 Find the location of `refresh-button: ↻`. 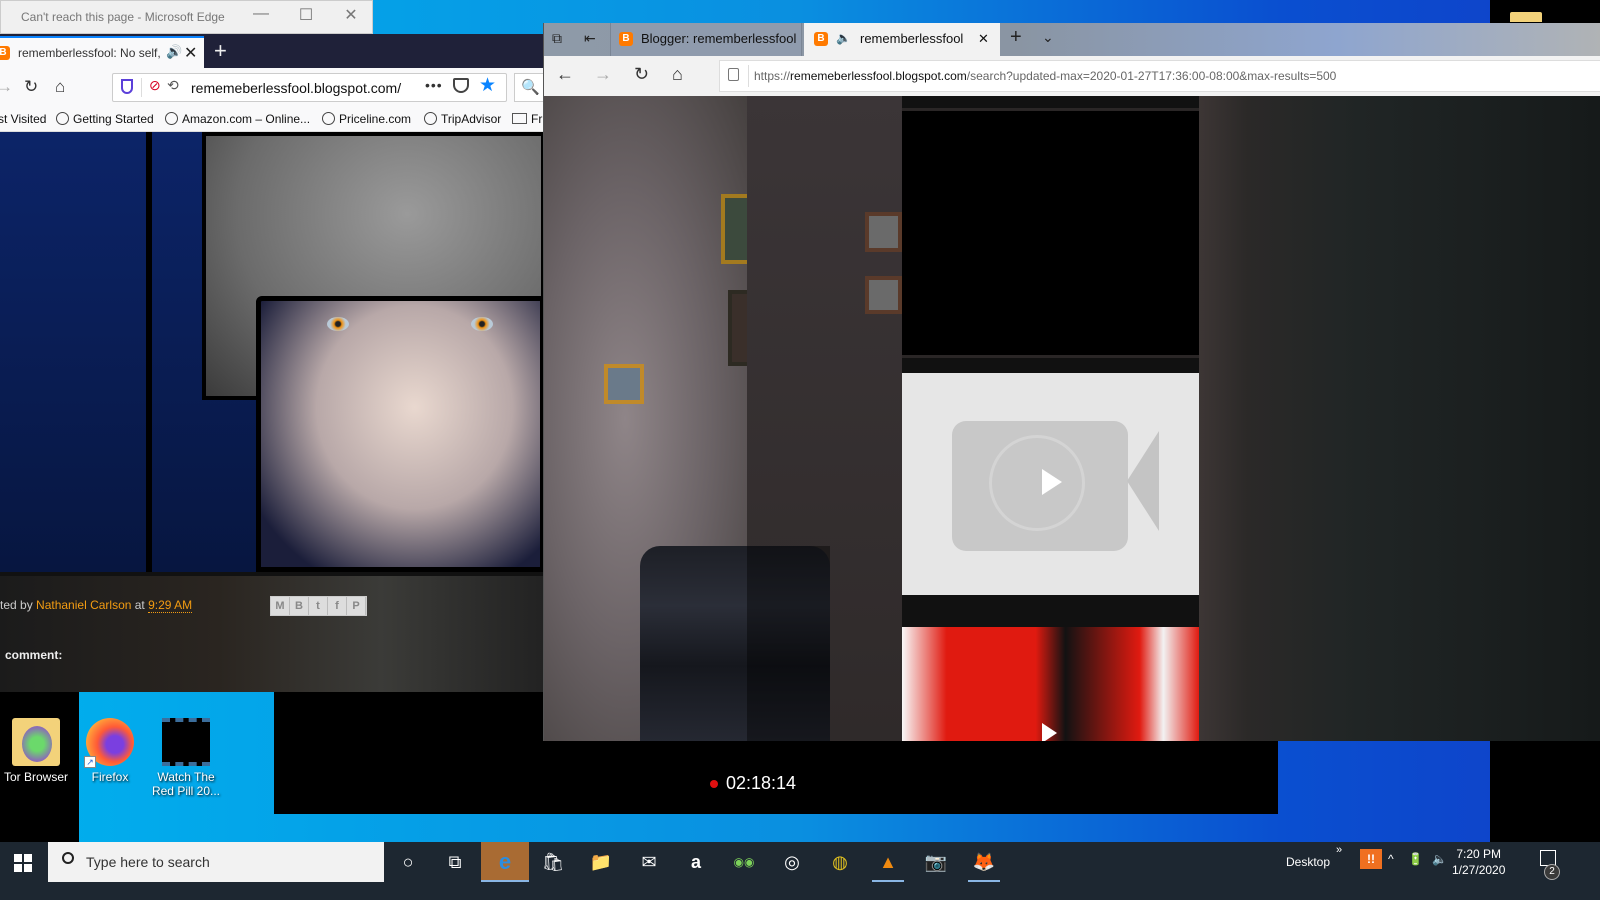

refresh-button: ↻ is located at coordinates (641, 74).